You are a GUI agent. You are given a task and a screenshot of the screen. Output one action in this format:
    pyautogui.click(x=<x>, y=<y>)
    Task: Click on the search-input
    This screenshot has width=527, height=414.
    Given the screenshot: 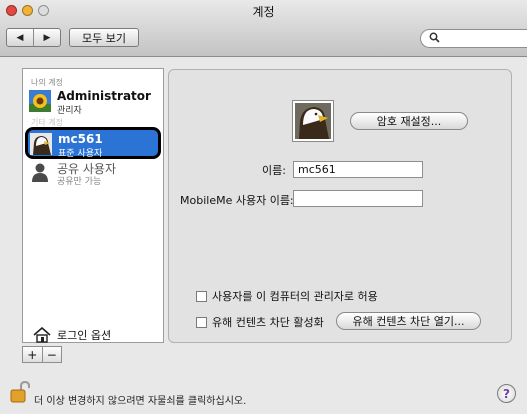 What is the action you would take?
    pyautogui.click(x=473, y=38)
    